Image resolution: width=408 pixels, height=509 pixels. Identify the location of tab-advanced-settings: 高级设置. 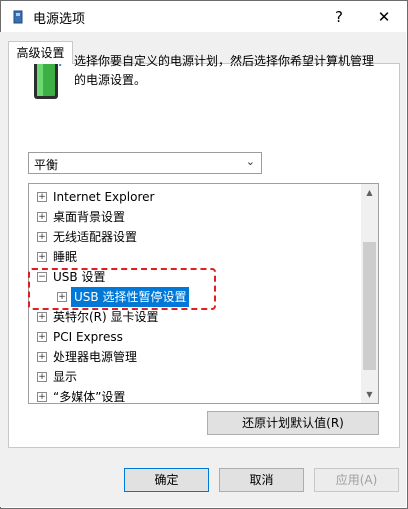
(40, 52).